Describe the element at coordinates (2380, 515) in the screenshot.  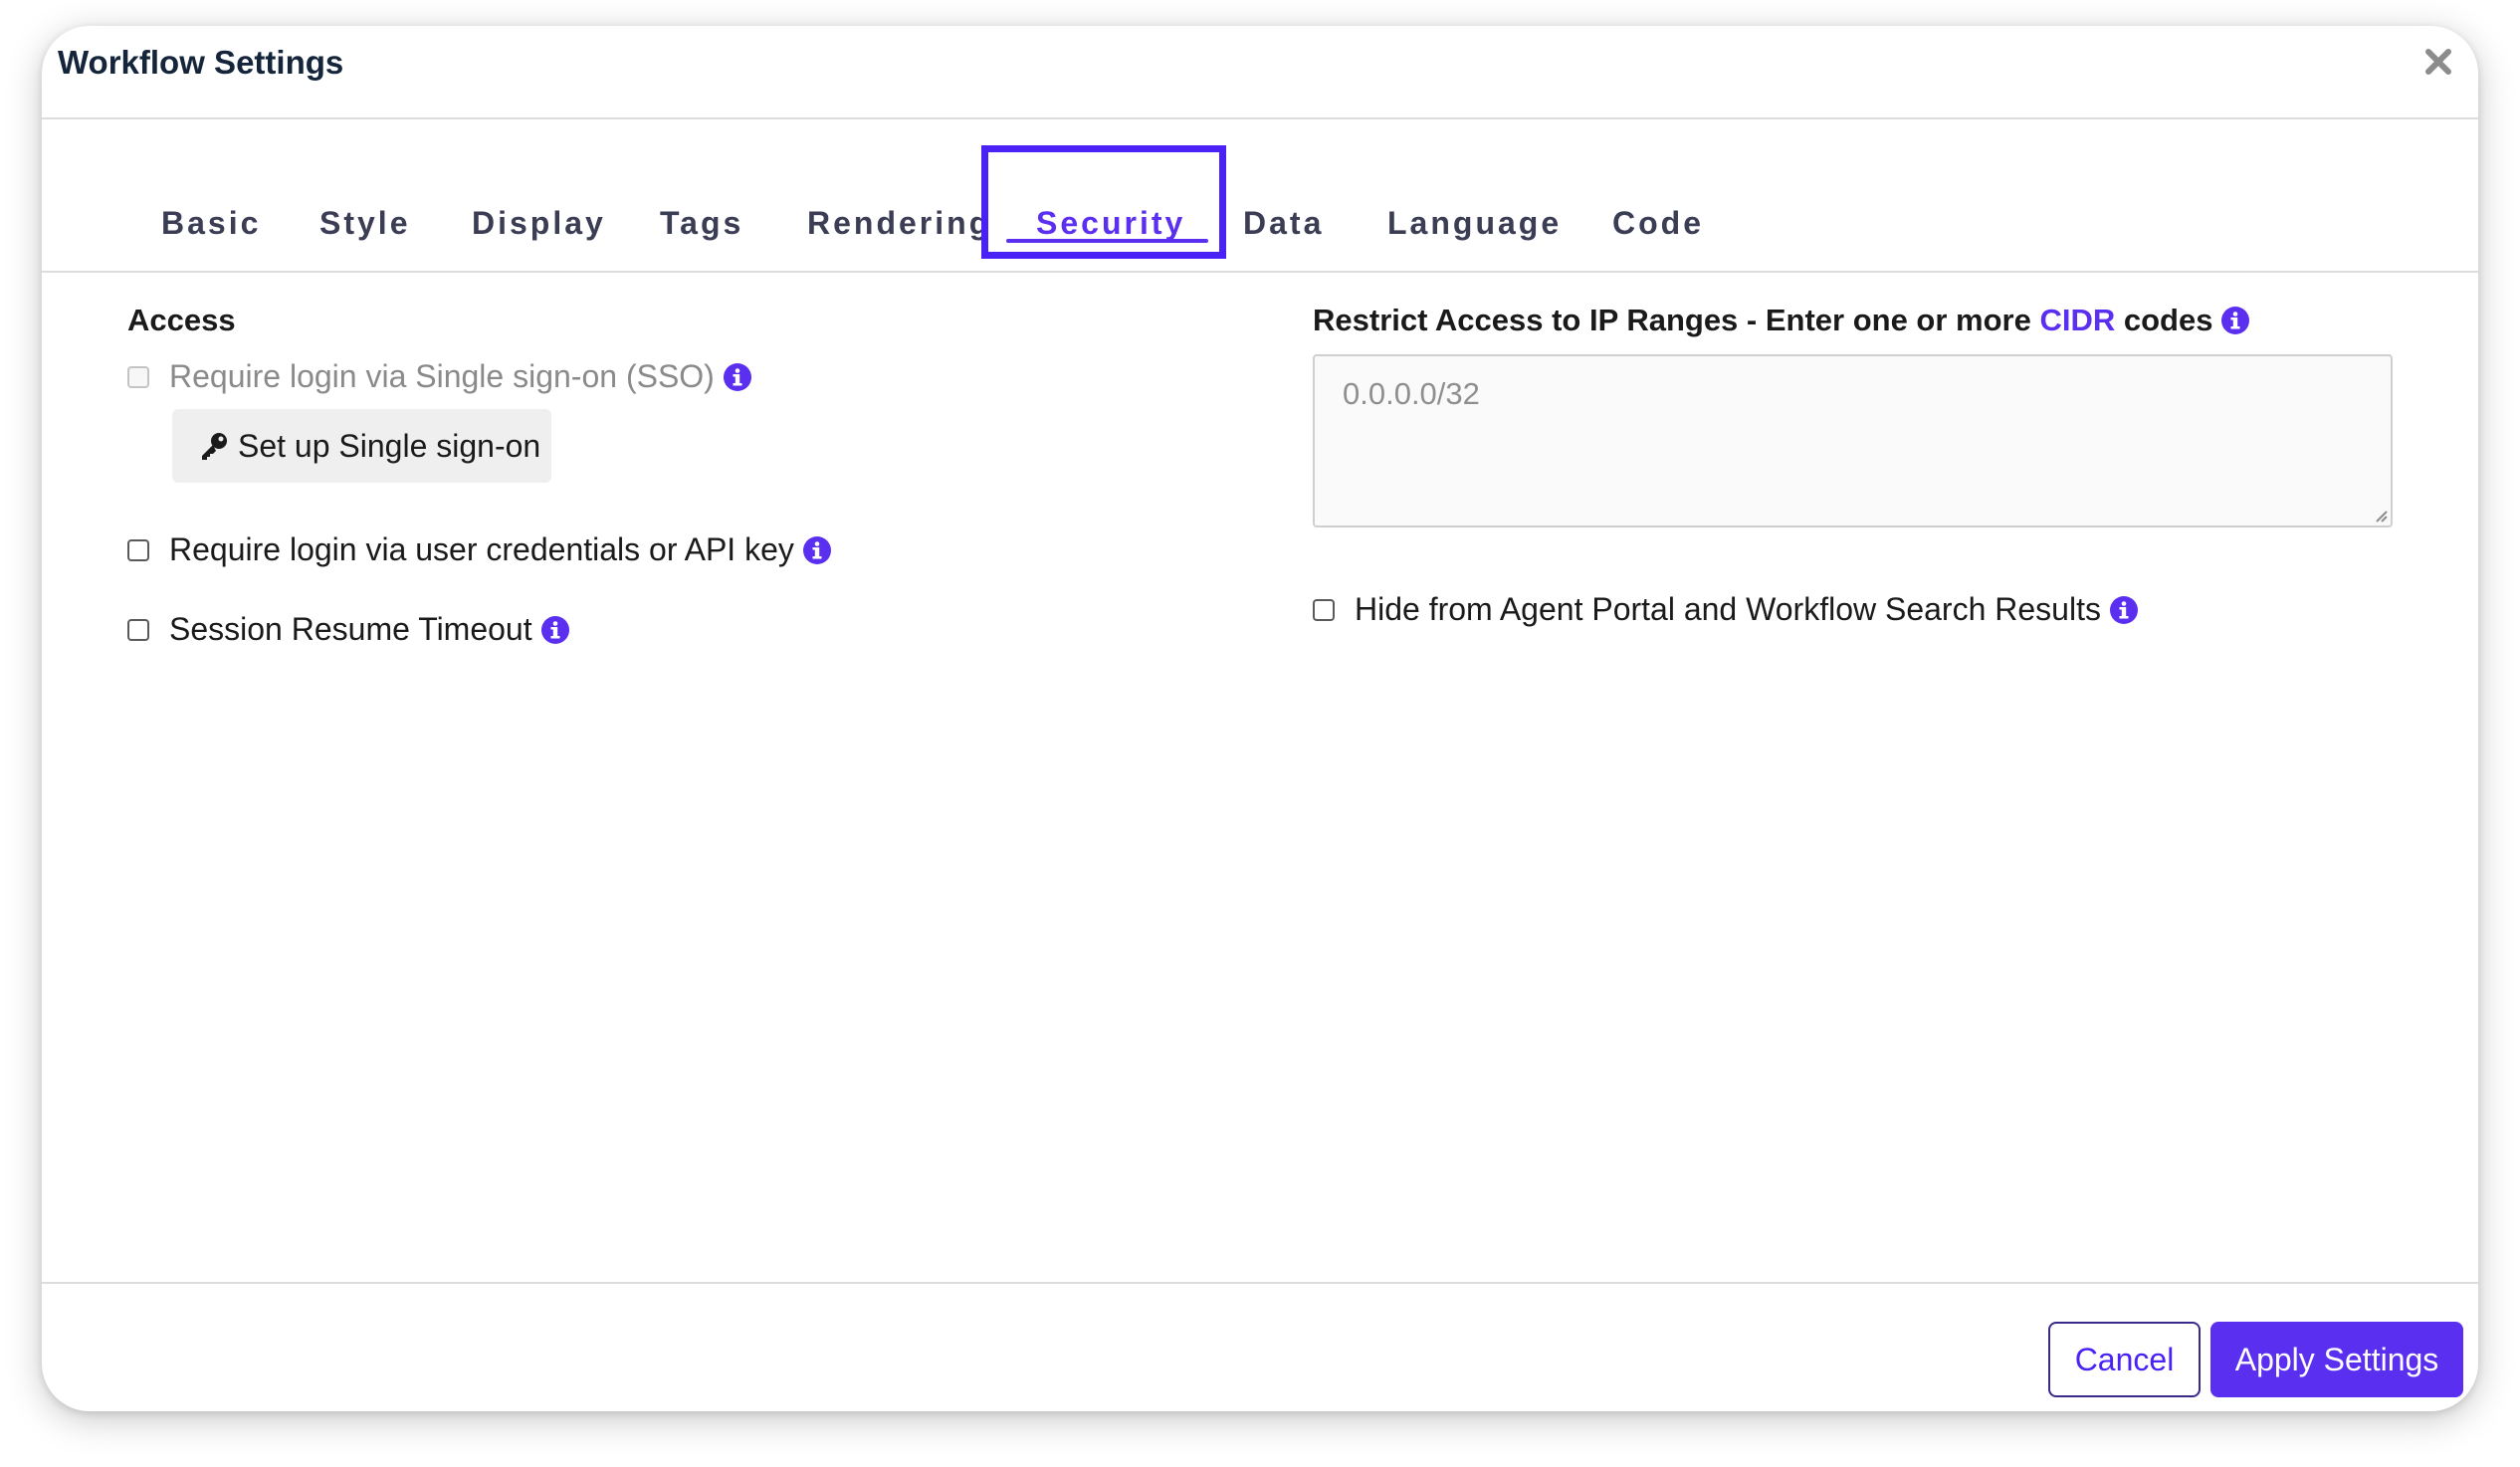
I see `resize-grip-icon` at that location.